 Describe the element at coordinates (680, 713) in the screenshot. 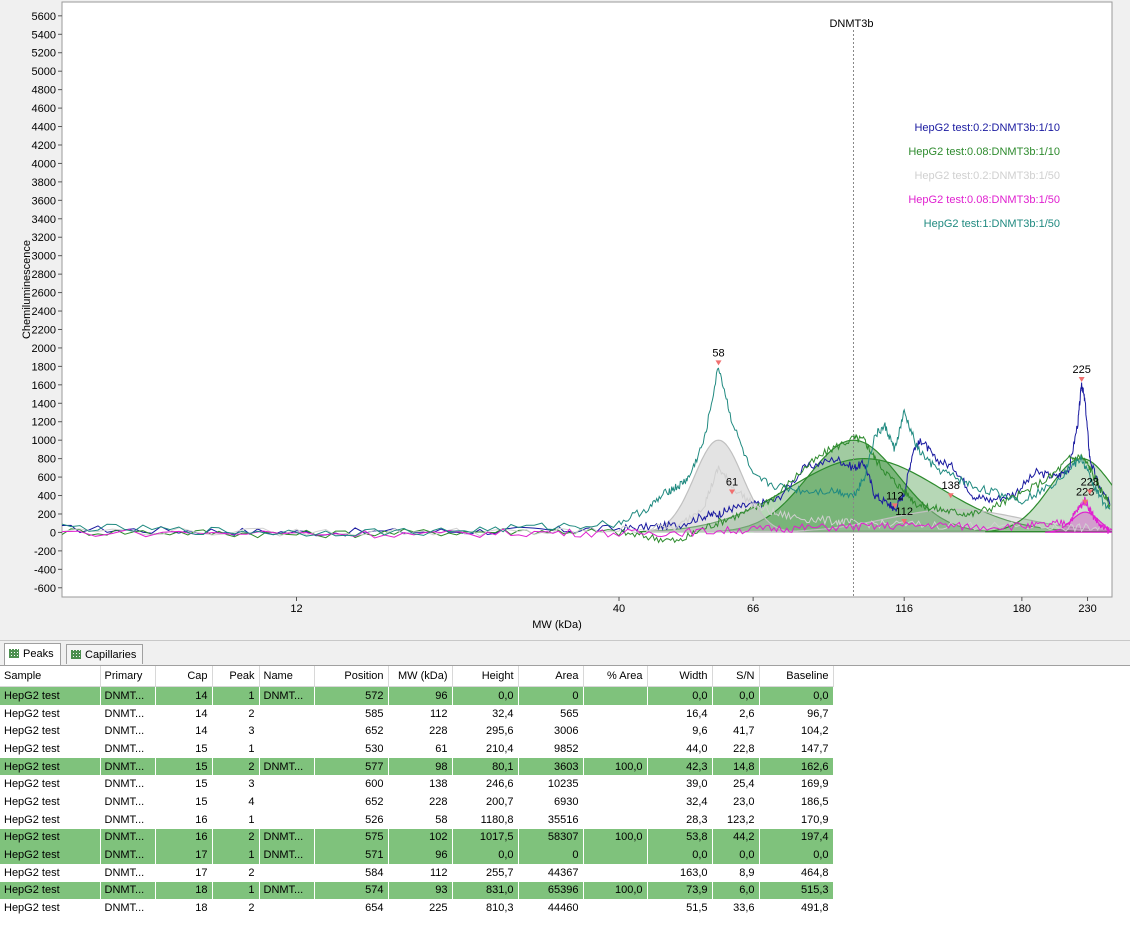

I see `table-cell: 16,4` at that location.